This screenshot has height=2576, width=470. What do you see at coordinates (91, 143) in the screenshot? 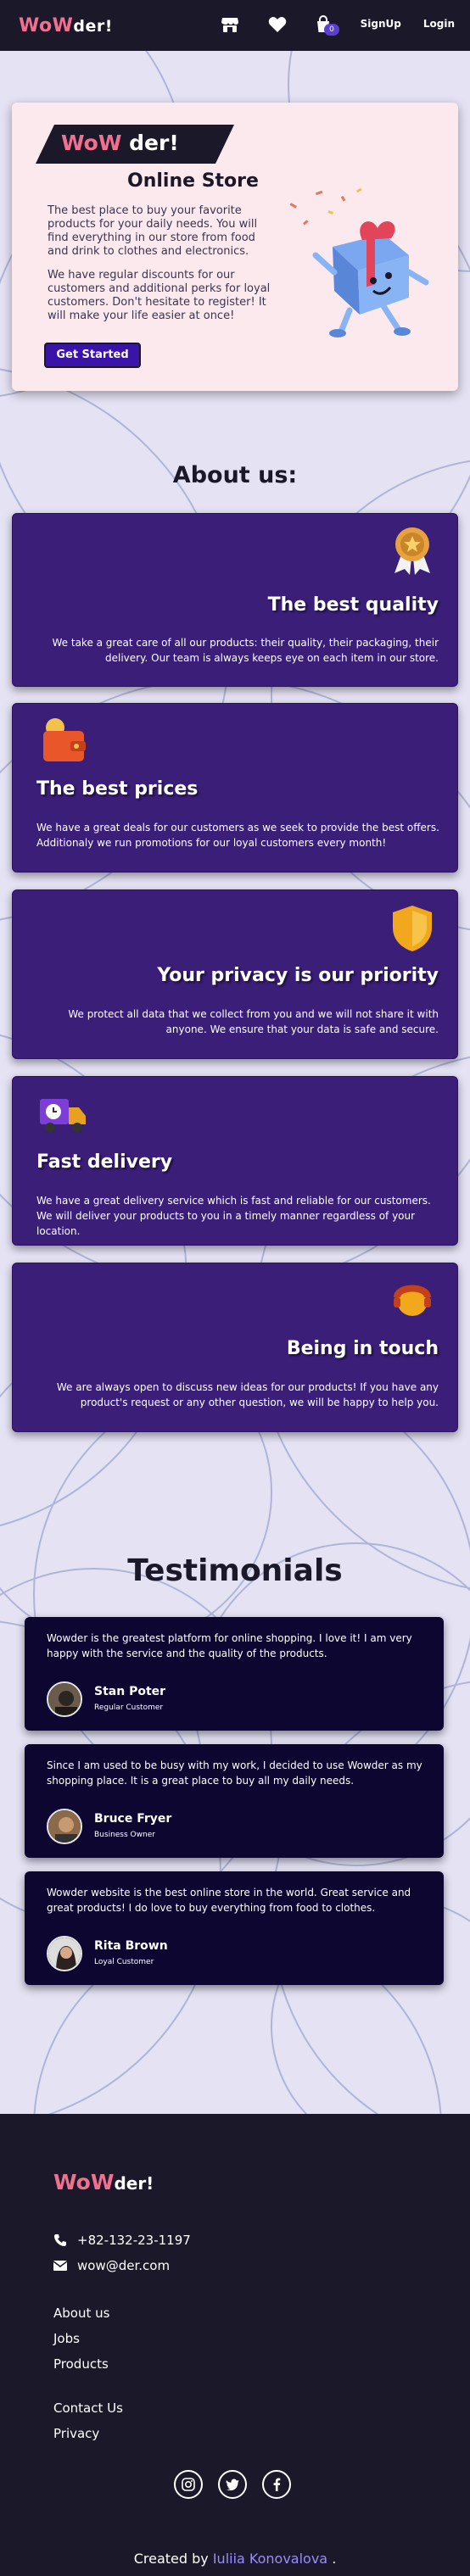
I see `hero-logo-wow: WoW` at bounding box center [91, 143].